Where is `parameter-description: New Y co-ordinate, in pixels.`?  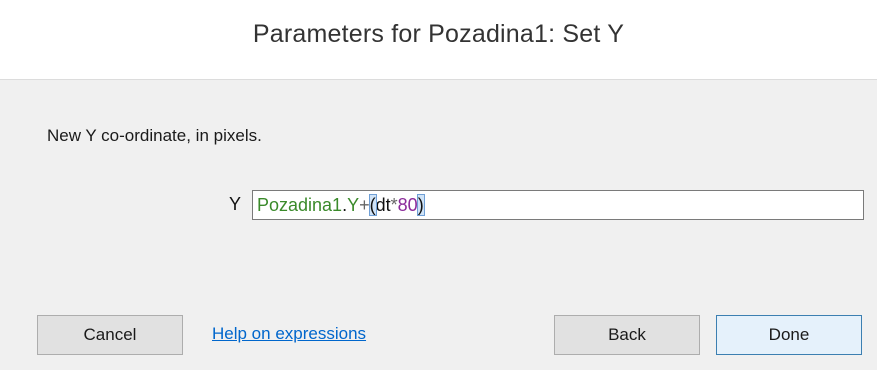
parameter-description: New Y co-ordinate, in pixels. is located at coordinates (154, 135).